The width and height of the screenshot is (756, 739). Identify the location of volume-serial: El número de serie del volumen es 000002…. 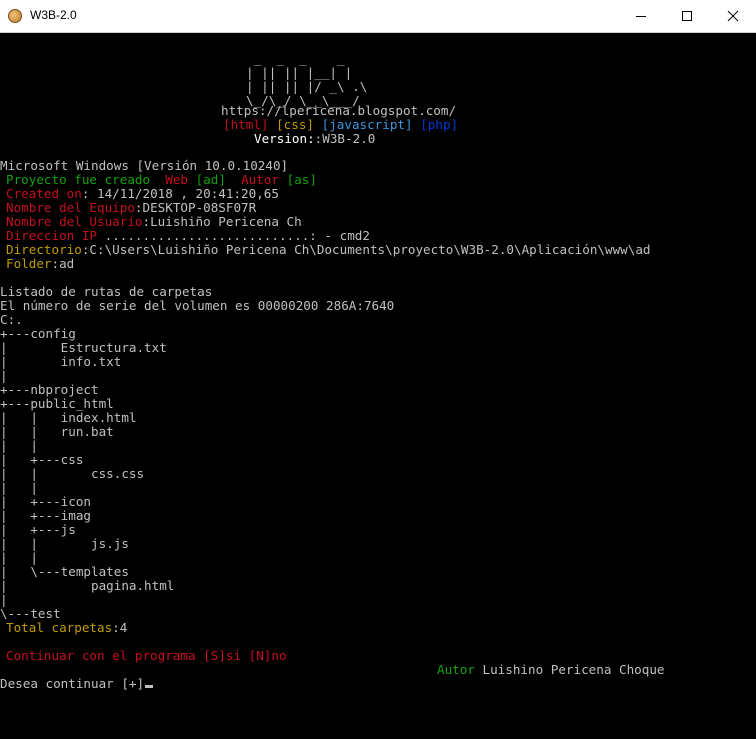
(197, 305).